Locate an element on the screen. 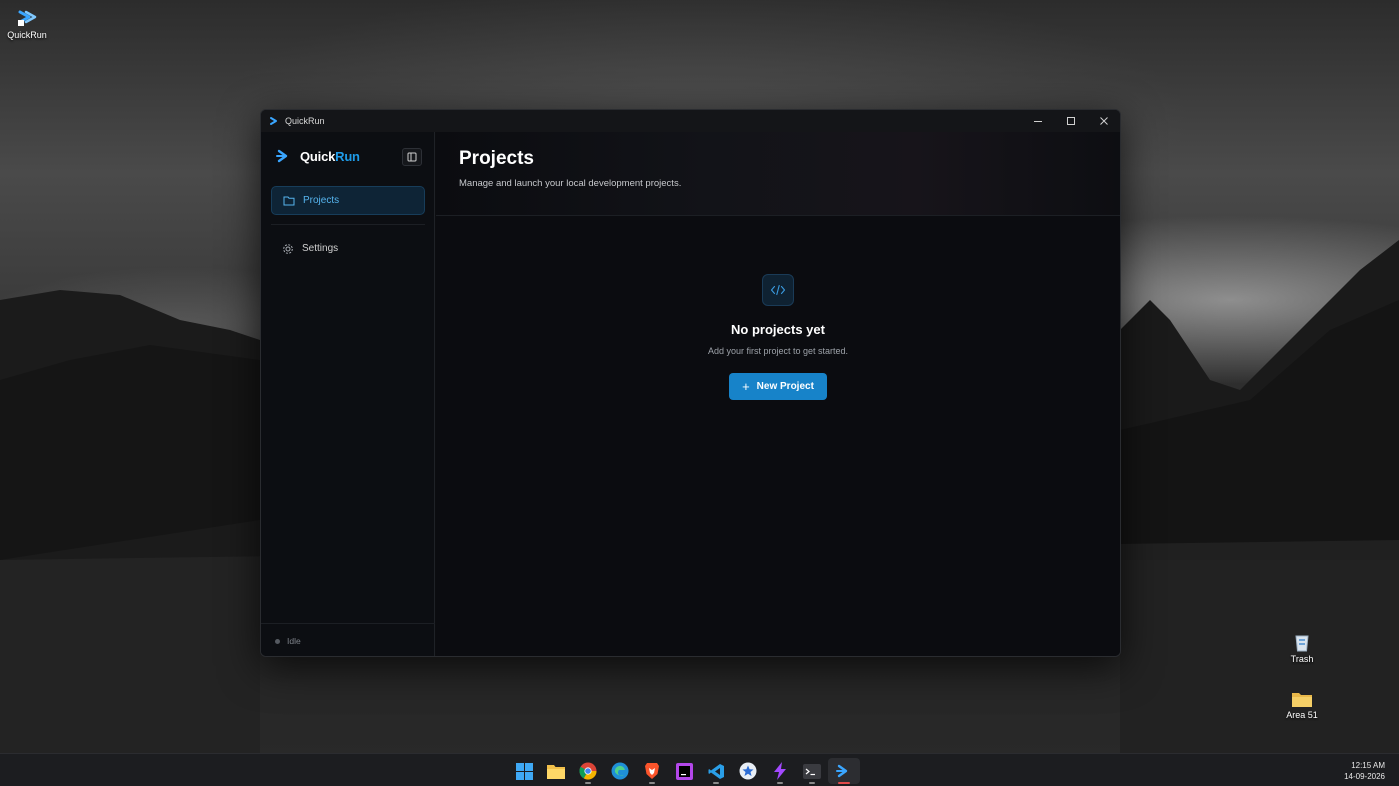  jetbrains-icon is located at coordinates (684, 771).